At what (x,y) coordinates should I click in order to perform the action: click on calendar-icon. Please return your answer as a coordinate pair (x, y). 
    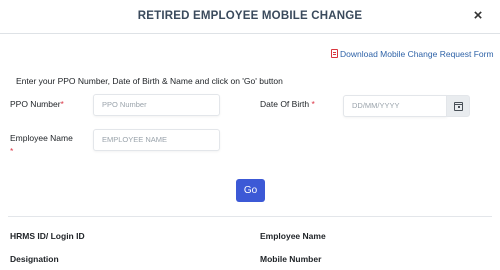
    Looking at the image, I should click on (458, 106).